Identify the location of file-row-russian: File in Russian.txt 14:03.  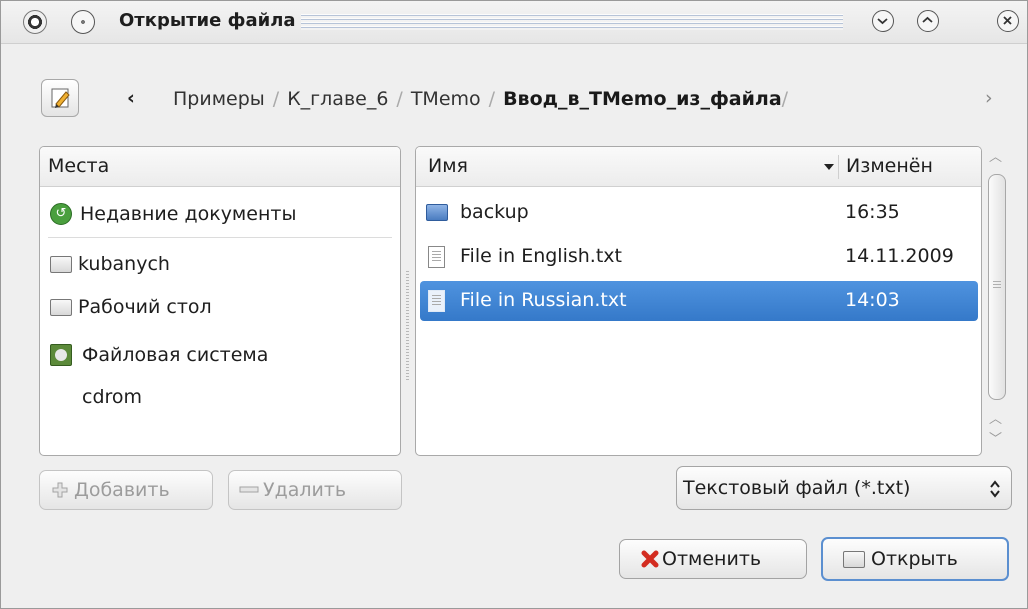
(699, 301).